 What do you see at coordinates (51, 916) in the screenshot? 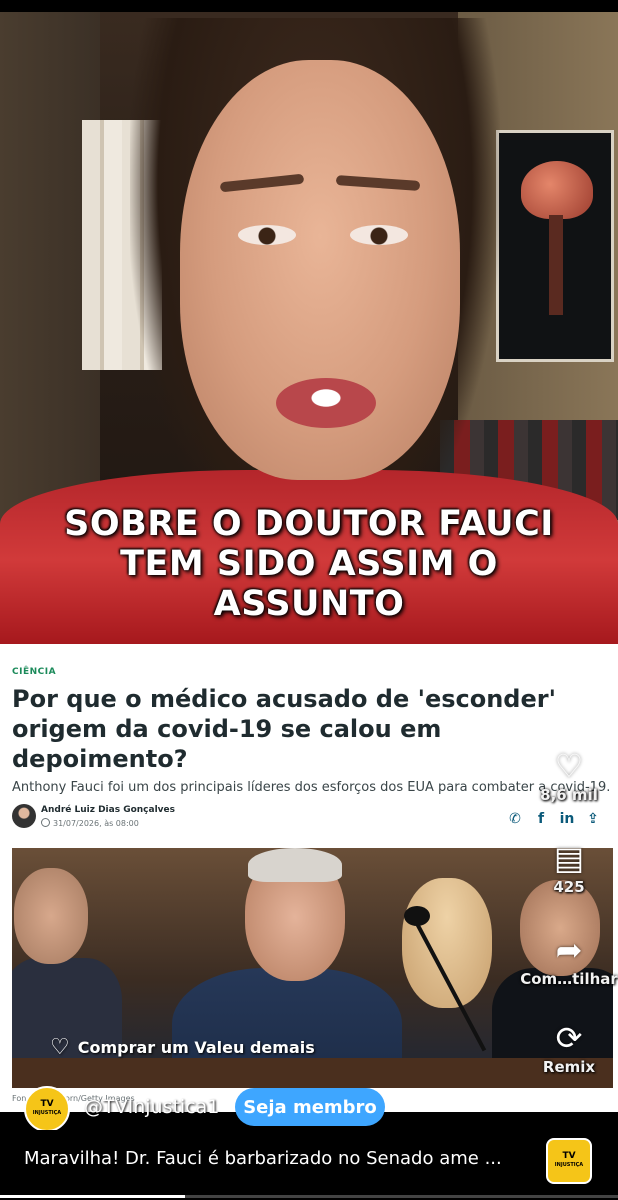
I see `background-person-head` at bounding box center [51, 916].